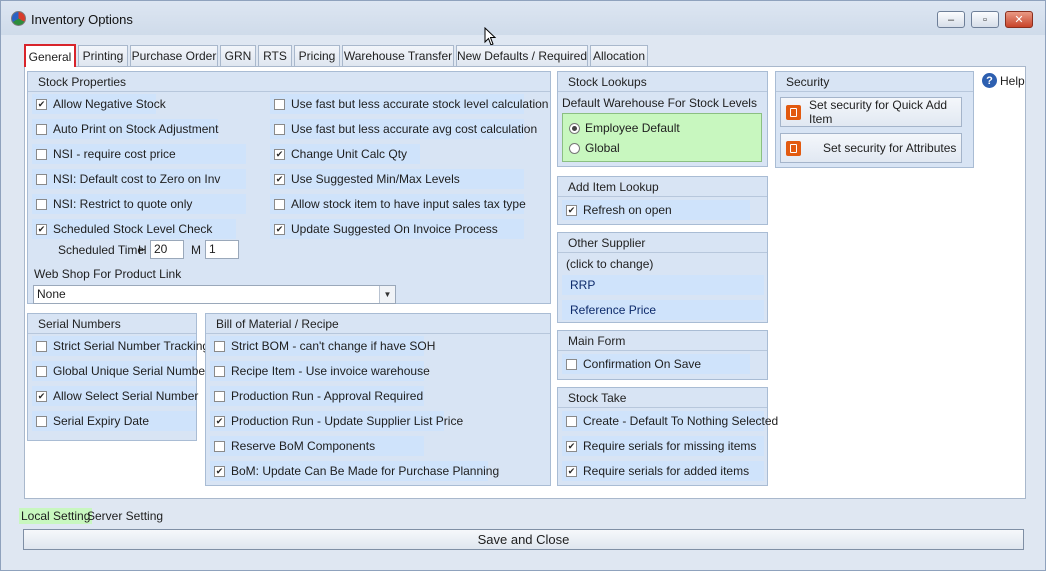 This screenshot has height=571, width=1046. What do you see at coordinates (125, 516) in the screenshot?
I see `server-setting-tab: Server Setting` at bounding box center [125, 516].